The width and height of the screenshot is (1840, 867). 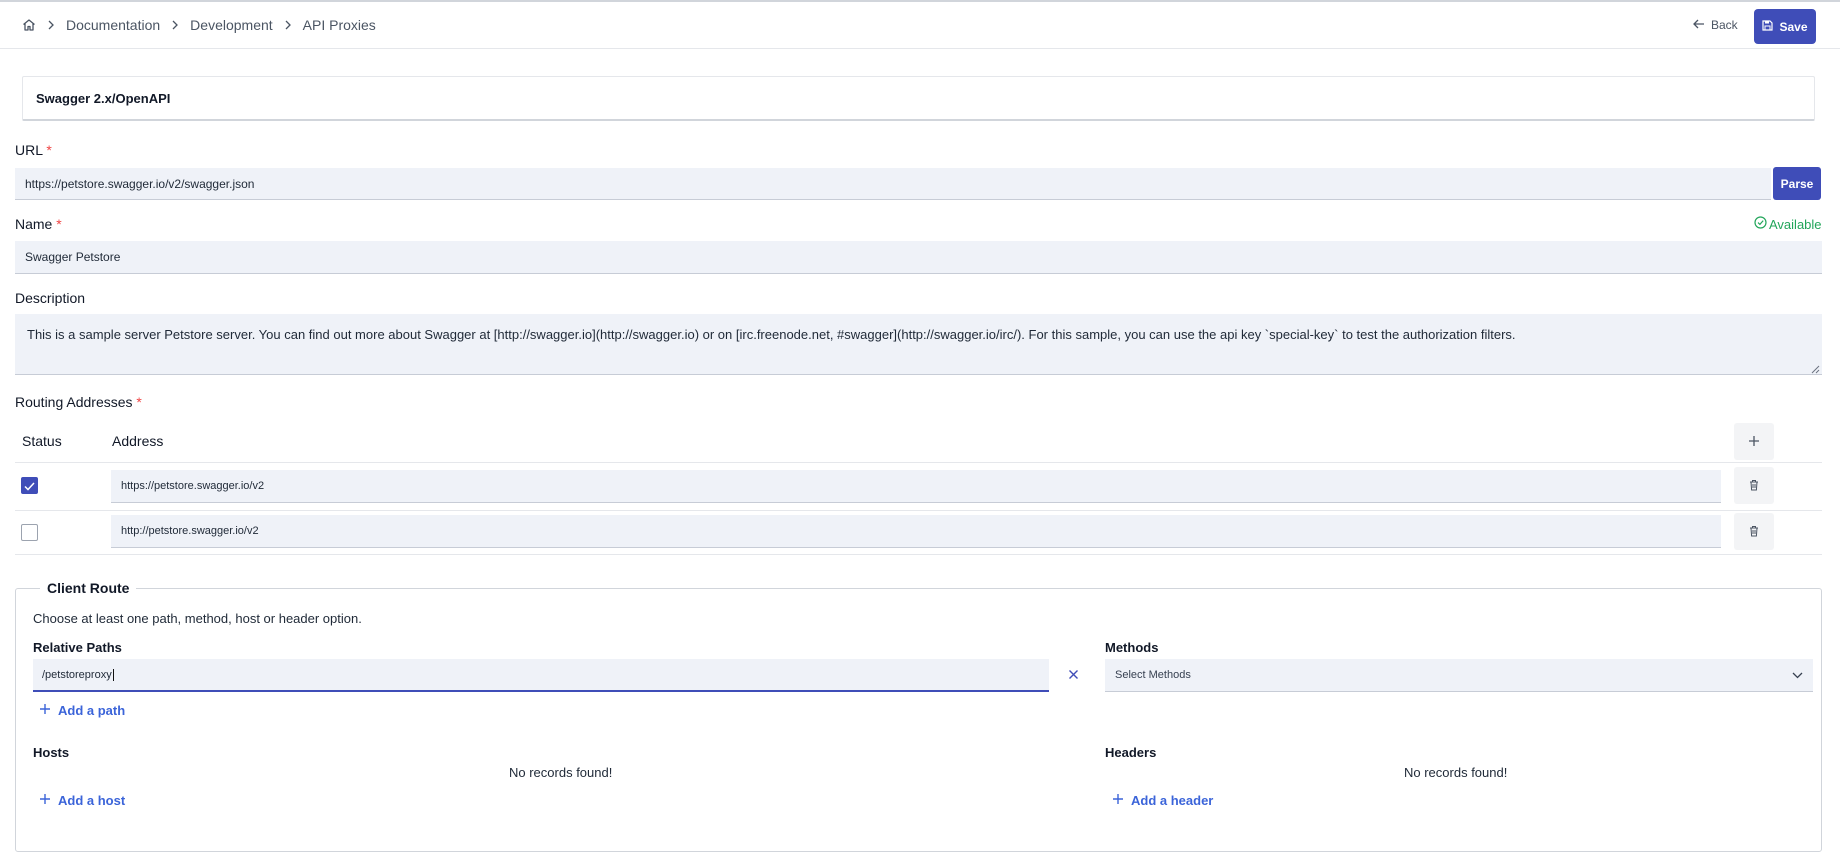 I want to click on add-address-button, so click(x=1754, y=441).